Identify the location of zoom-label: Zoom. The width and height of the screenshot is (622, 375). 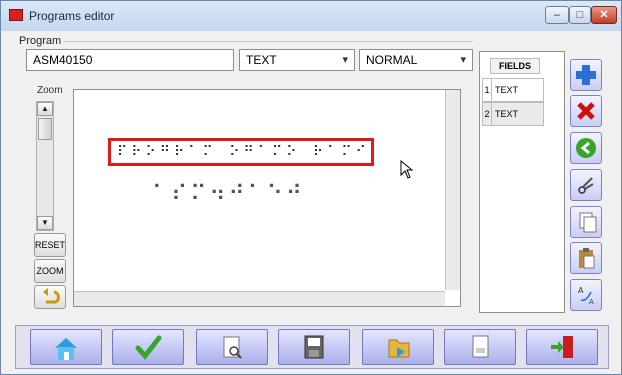
(50, 90).